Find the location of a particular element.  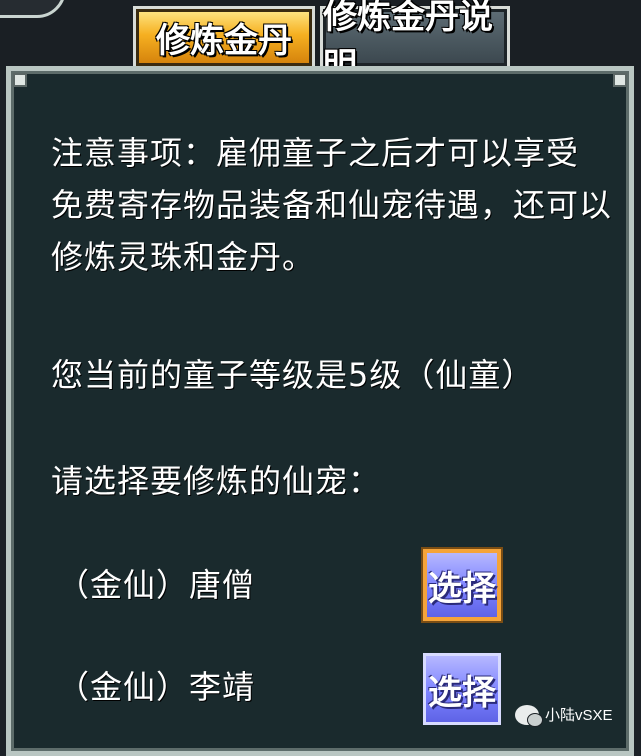

level-text: 您当前的童子等级是5级（仙童） is located at coordinates (293, 375).